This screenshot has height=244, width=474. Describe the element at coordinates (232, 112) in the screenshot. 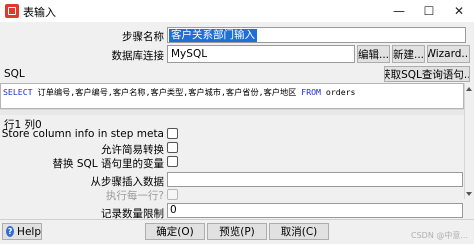

I see `sql-horizontal-scrollbar` at that location.